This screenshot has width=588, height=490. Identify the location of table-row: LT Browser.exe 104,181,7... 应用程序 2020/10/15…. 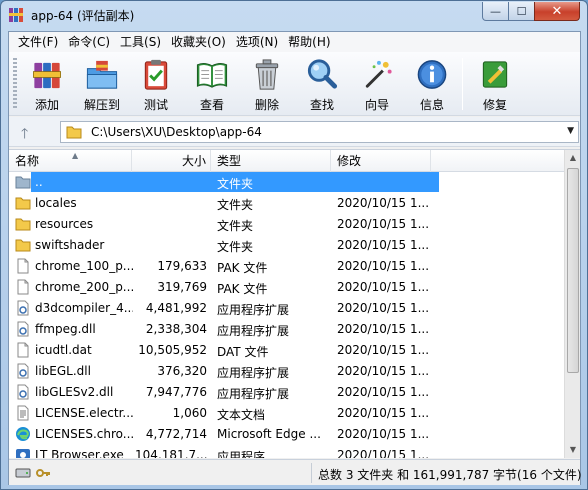
(224, 451).